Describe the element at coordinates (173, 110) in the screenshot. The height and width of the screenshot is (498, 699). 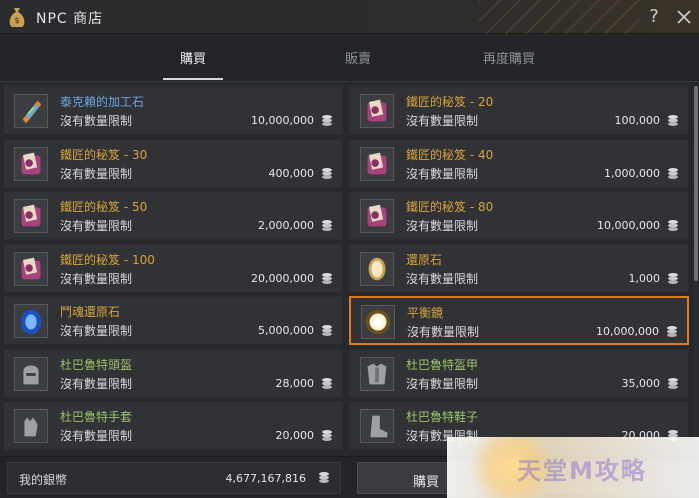
I see `shop-item: 泰克賴的加工石 沒有數量限制 10,000,000` at that location.